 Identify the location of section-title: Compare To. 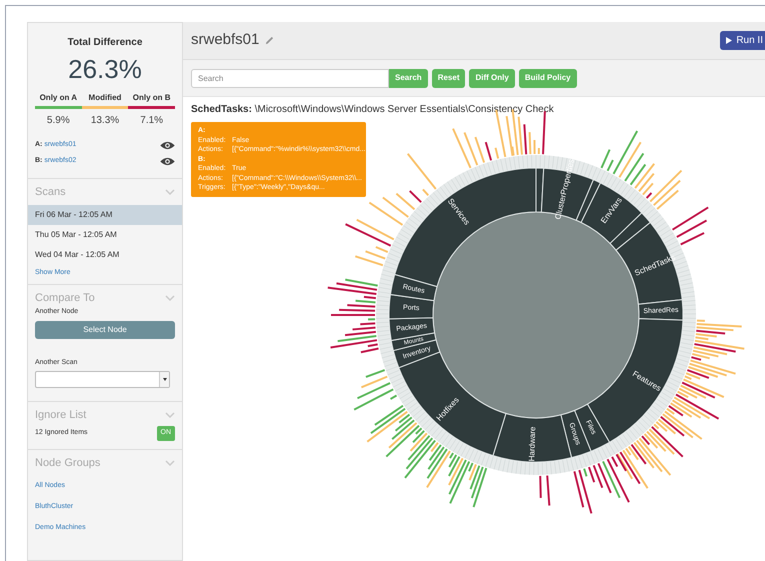
(65, 298).